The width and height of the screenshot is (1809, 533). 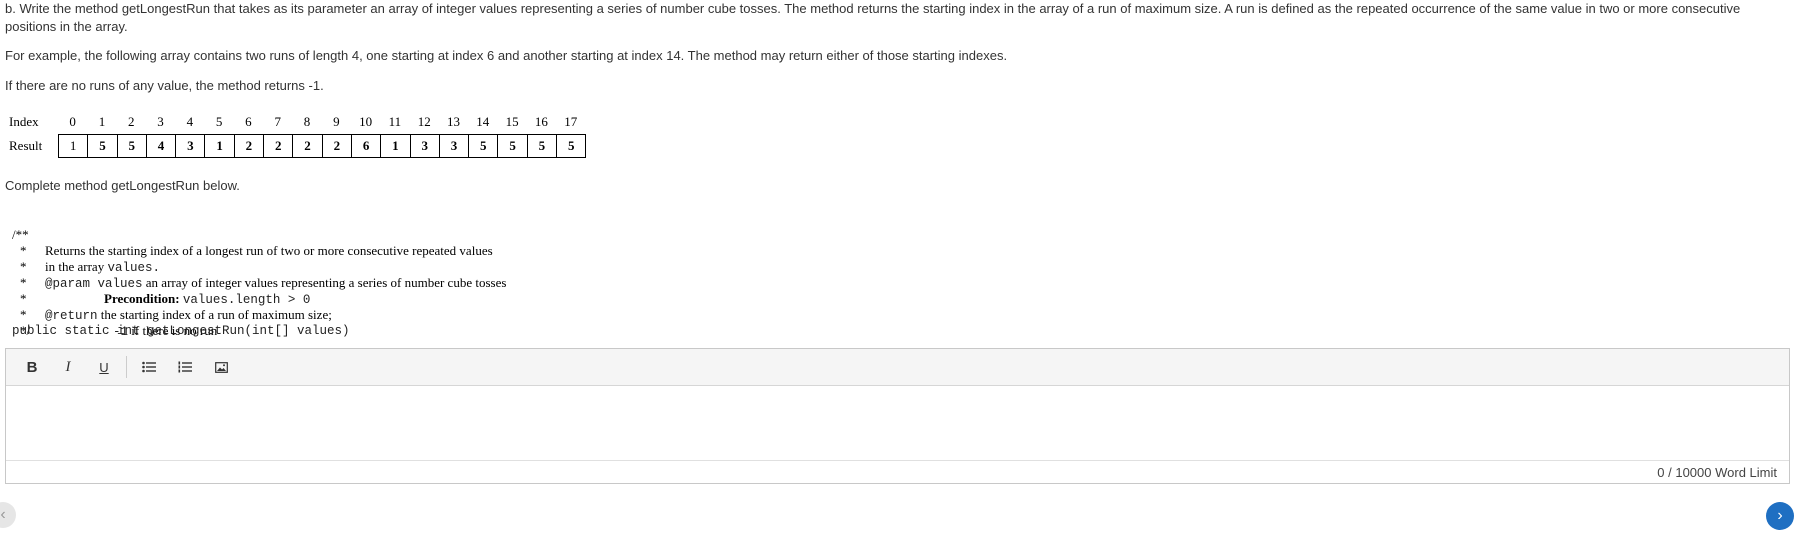 I want to click on index-cell: 6, so click(x=248, y=121).